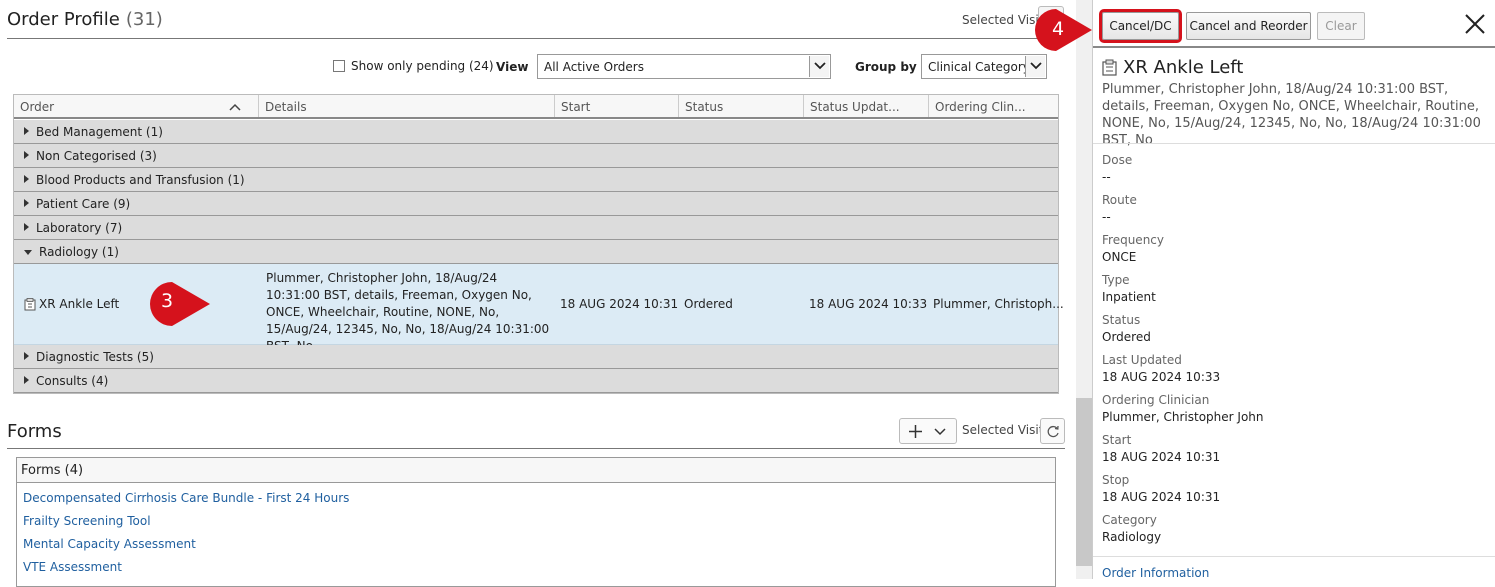  What do you see at coordinates (928, 431) in the screenshot?
I see `add-form-button` at bounding box center [928, 431].